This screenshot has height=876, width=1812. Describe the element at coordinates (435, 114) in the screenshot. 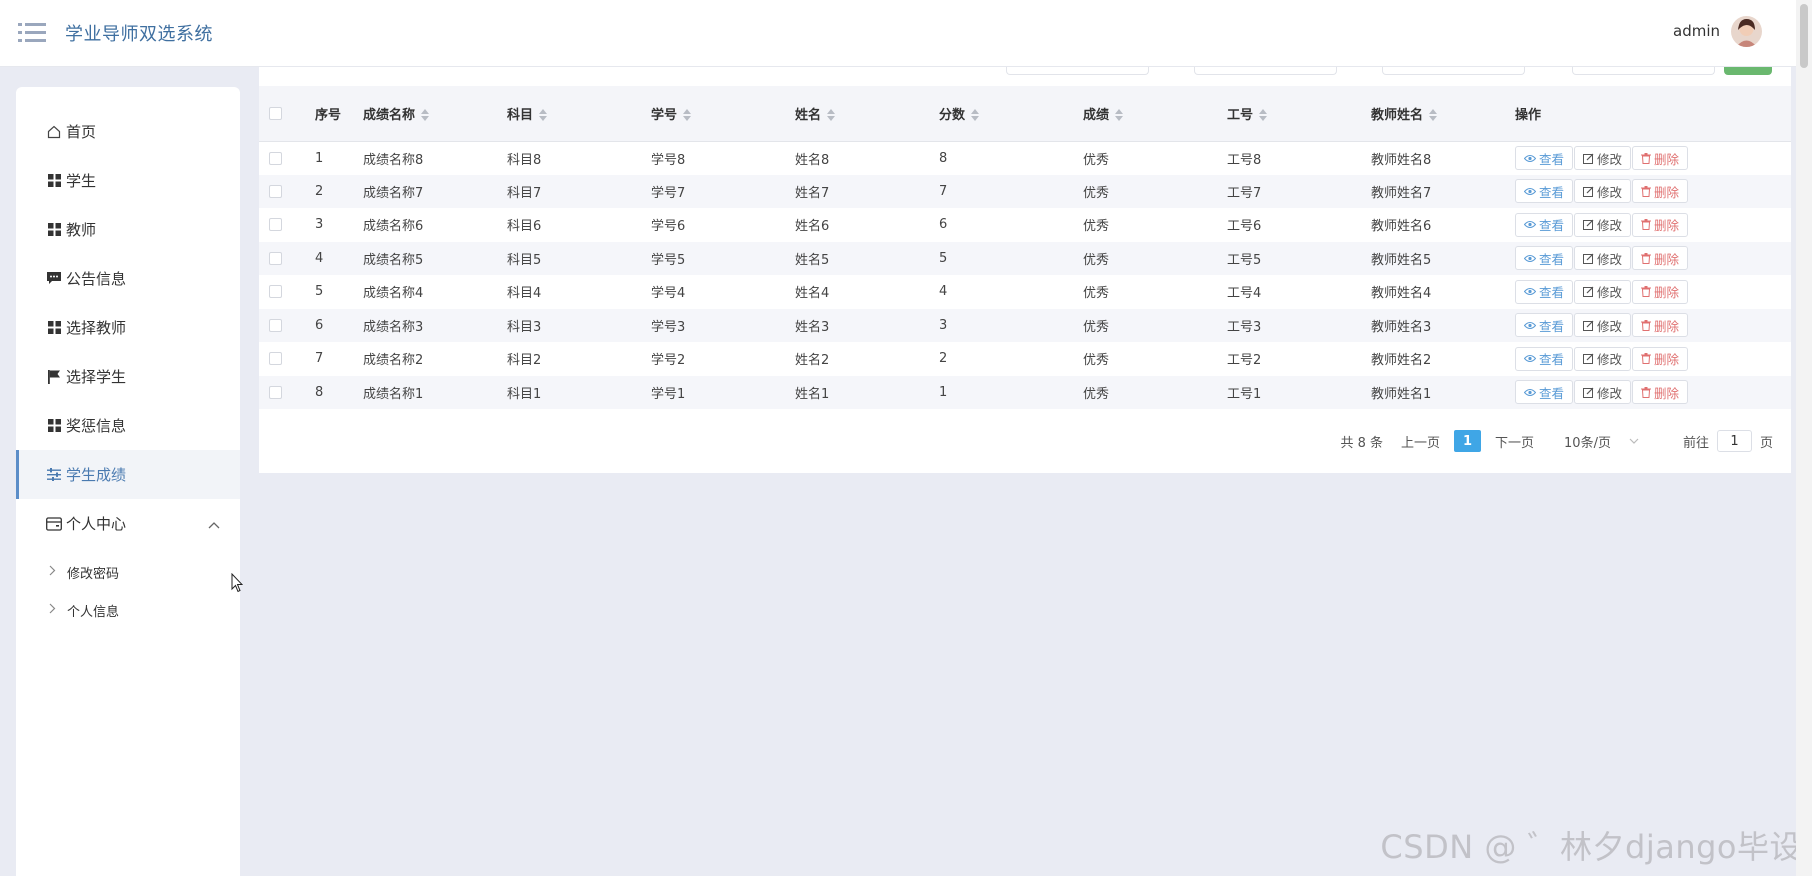

I see `column-header: 成绩名称` at that location.